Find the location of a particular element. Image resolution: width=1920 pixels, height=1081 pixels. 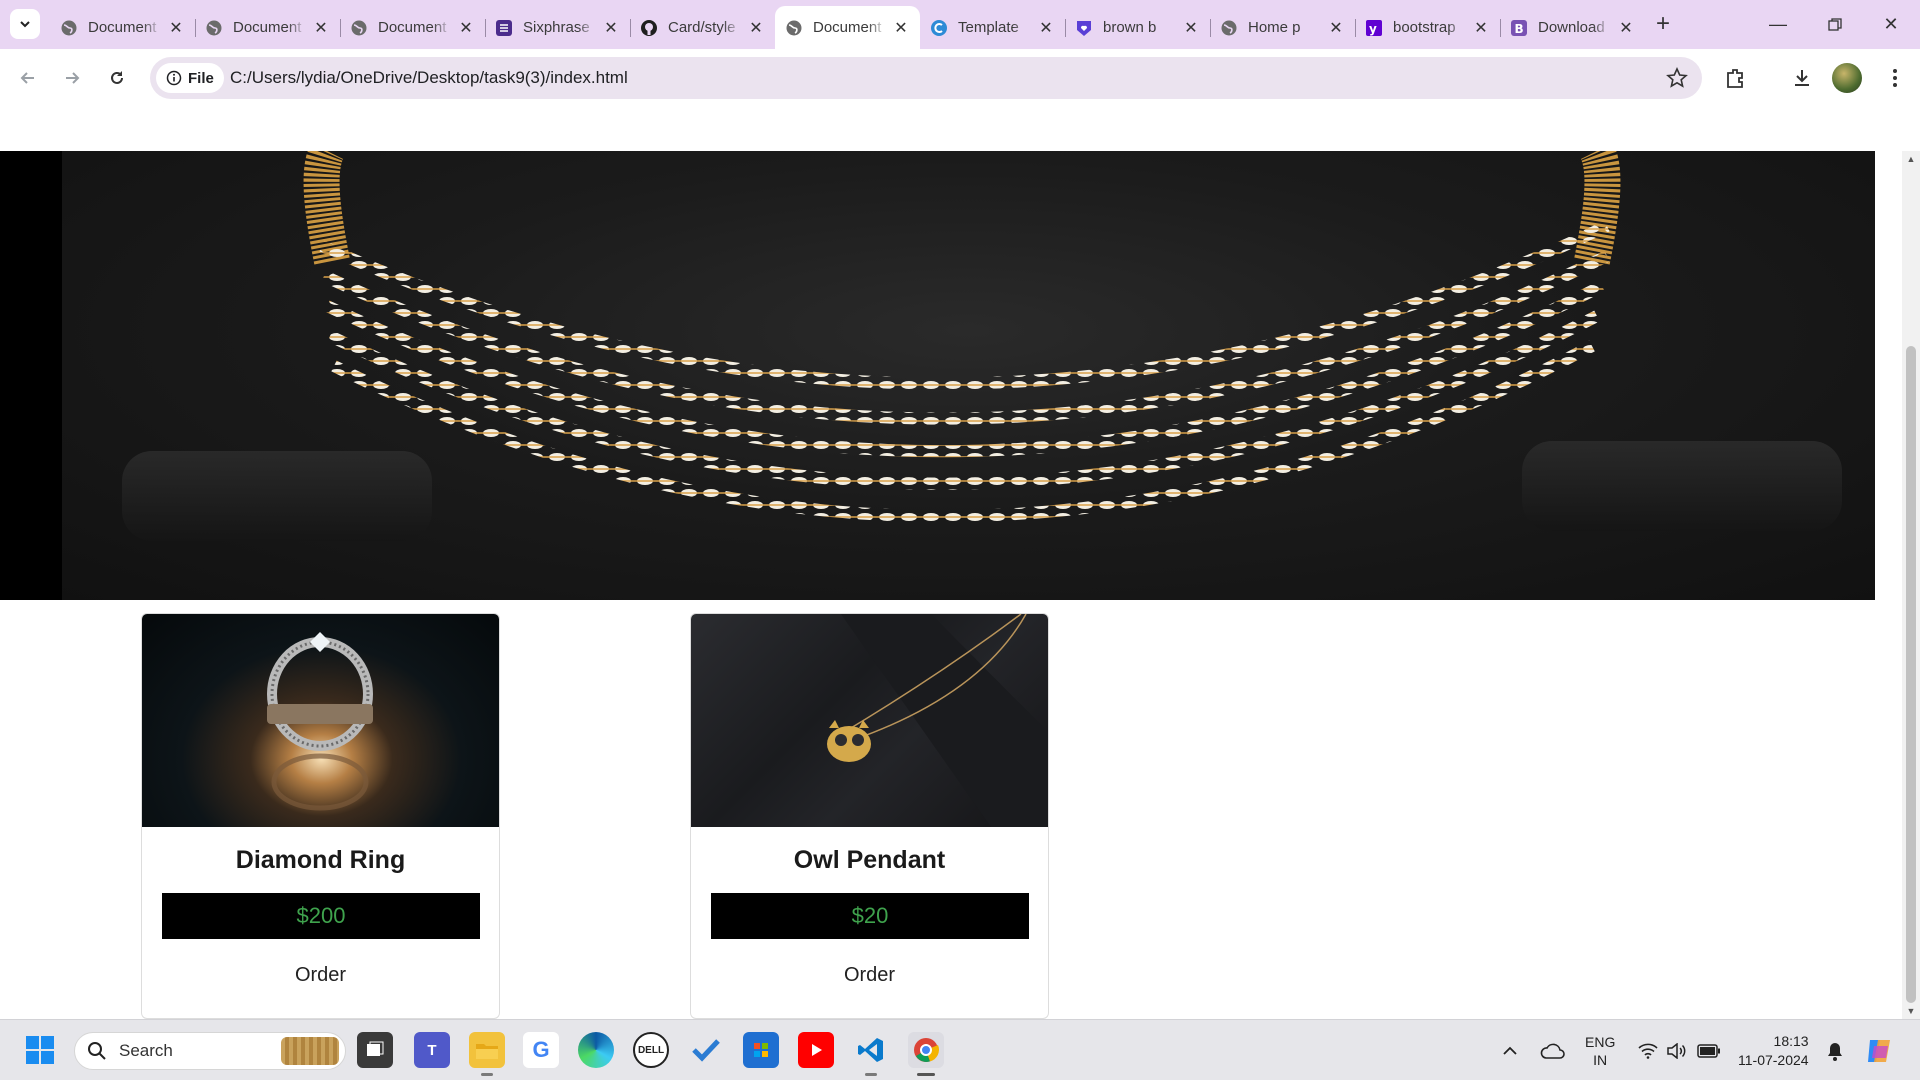

extensions-icon is located at coordinates (1735, 78).